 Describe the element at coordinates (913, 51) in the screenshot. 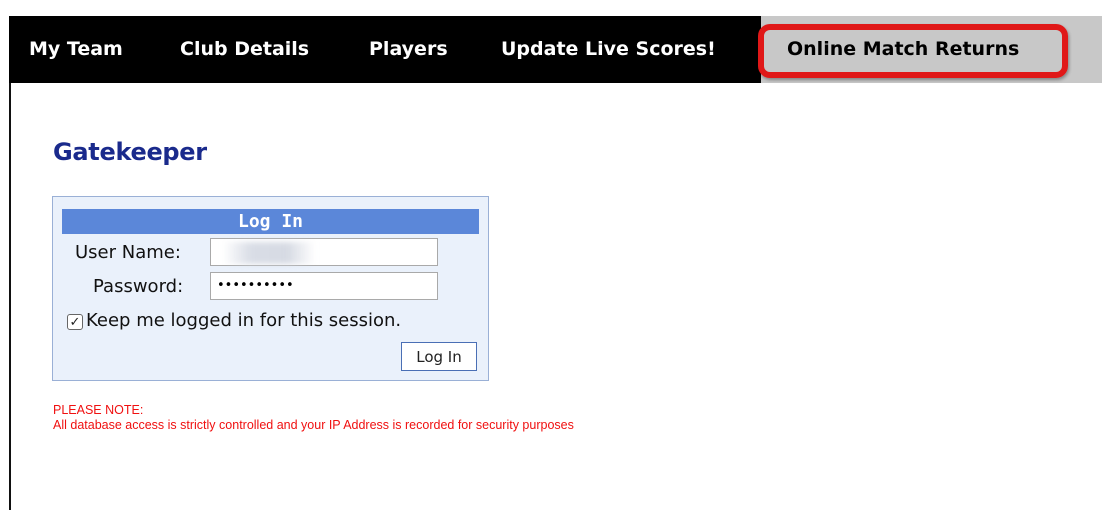

I see `highlight-callout` at that location.